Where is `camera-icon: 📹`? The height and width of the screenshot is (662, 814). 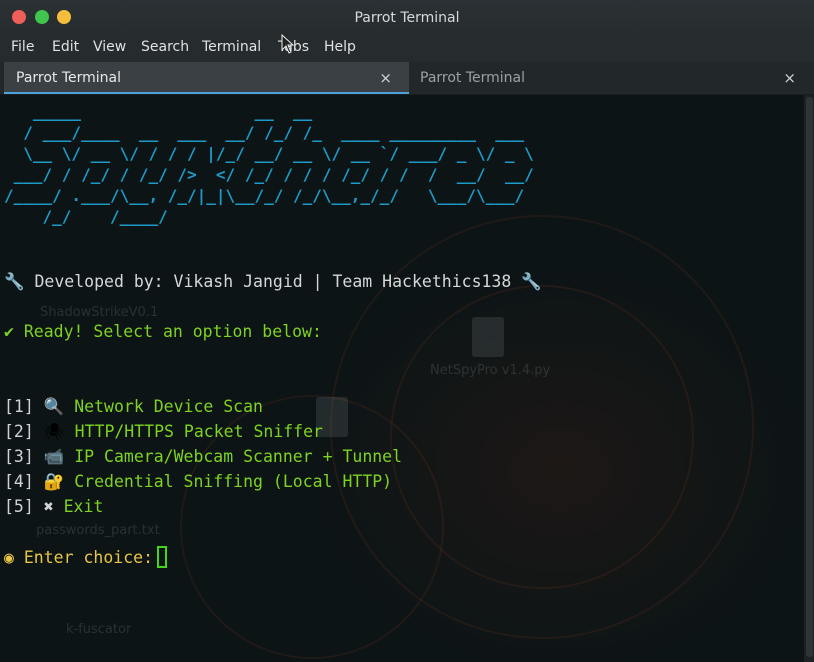 camera-icon: 📹 is located at coordinates (54, 456).